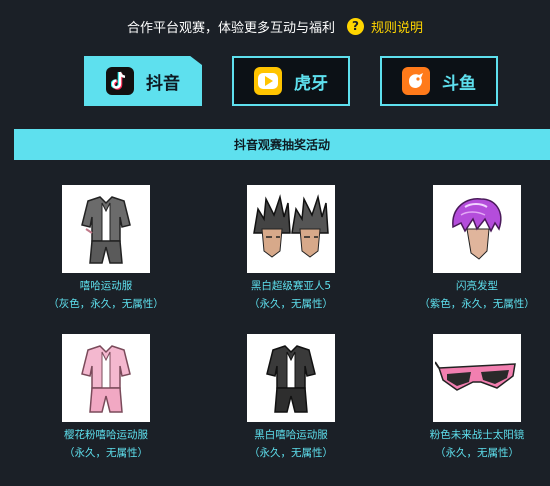  I want to click on prize-name: 闪亮发型, so click(477, 286).